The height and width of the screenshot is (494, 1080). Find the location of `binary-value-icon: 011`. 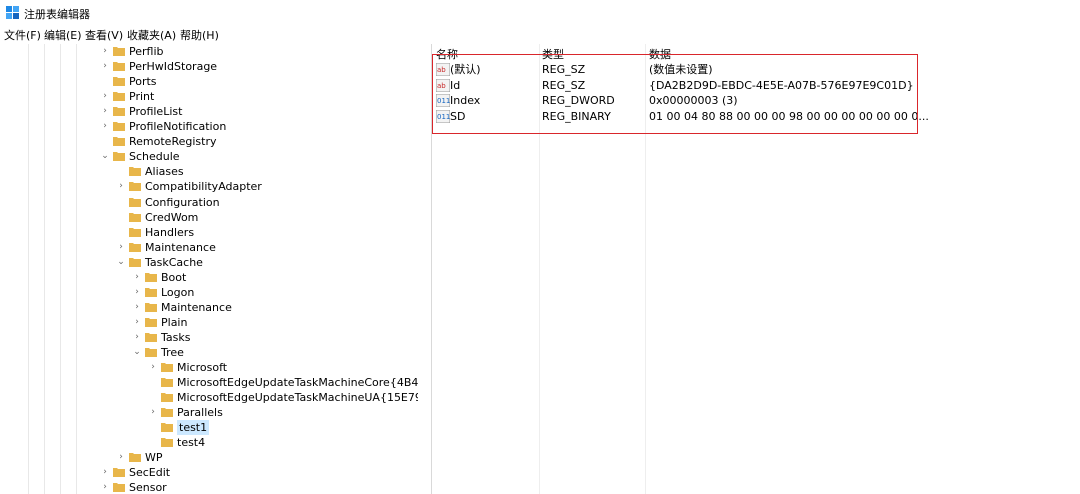

binary-value-icon: 011 is located at coordinates (443, 100).